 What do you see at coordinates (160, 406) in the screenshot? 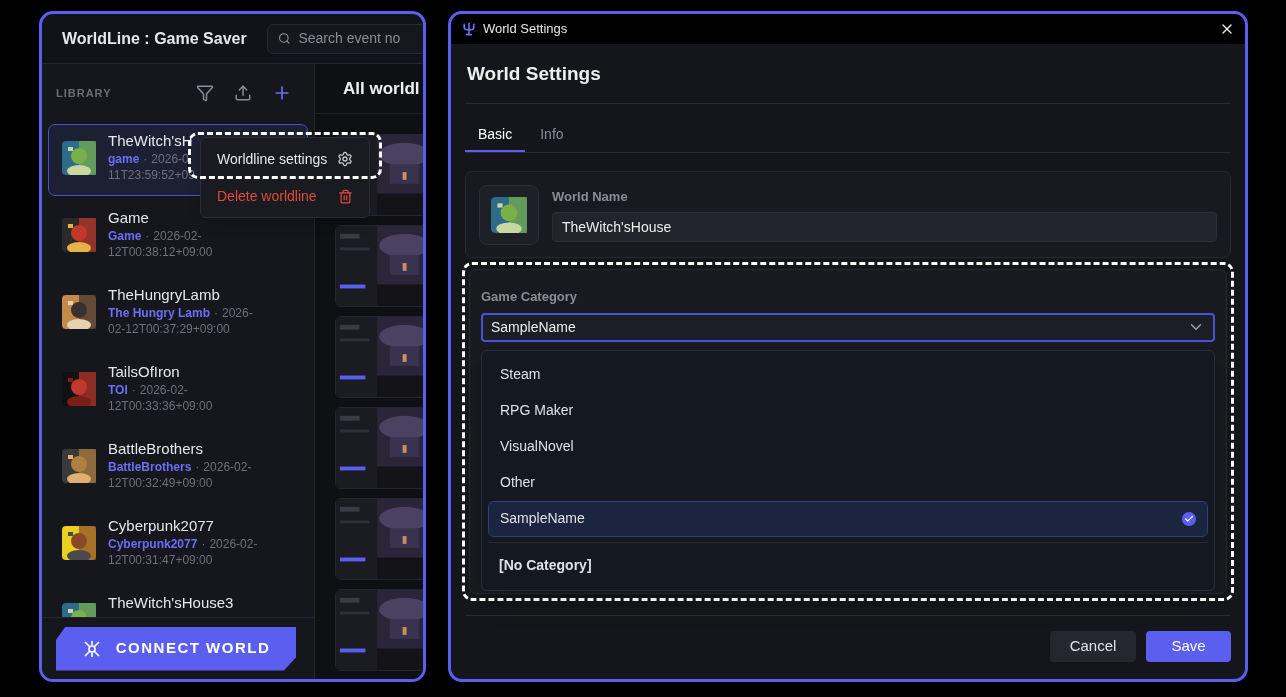
I see `item-date: 12T00:33:36+09:00` at bounding box center [160, 406].